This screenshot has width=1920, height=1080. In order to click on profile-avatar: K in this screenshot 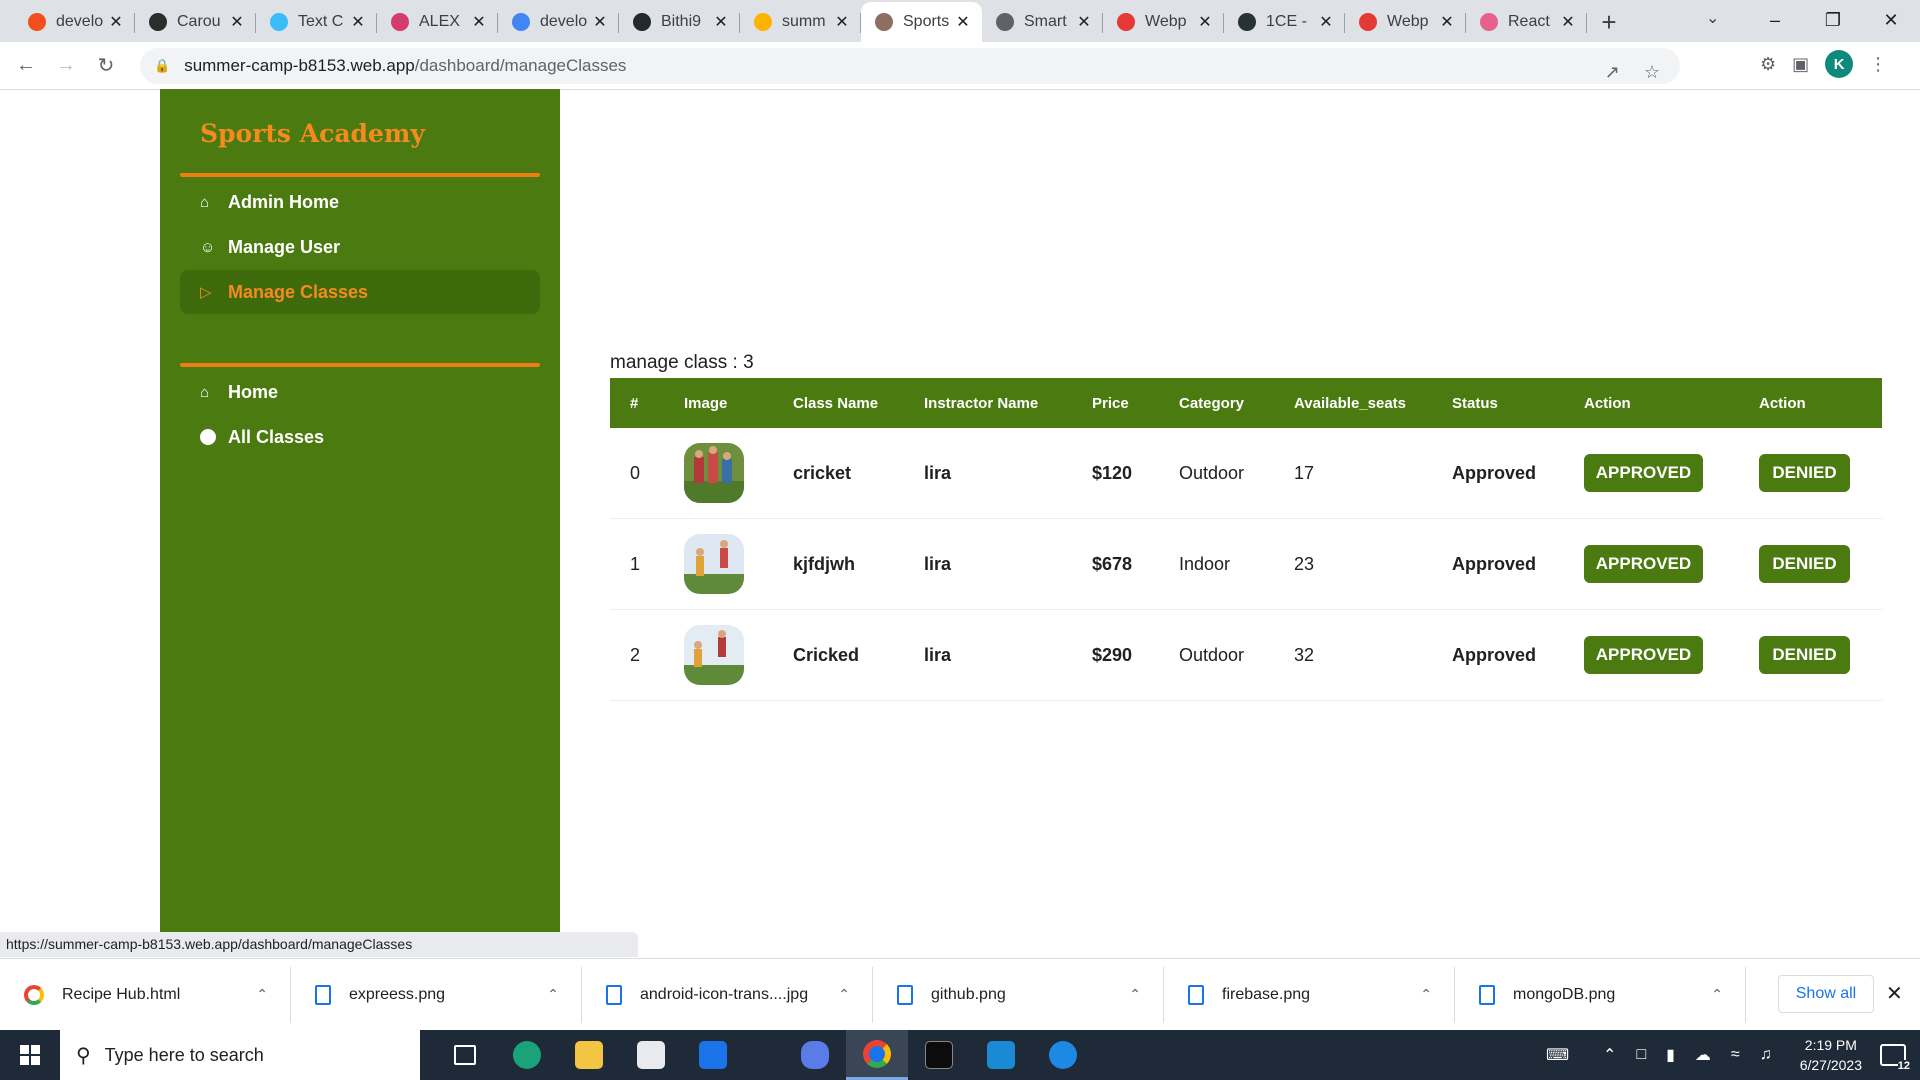, I will do `click(1839, 64)`.